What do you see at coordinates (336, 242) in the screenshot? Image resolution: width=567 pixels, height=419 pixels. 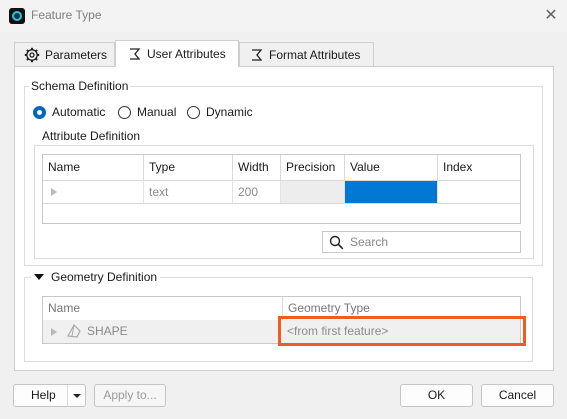 I see `search-icon` at bounding box center [336, 242].